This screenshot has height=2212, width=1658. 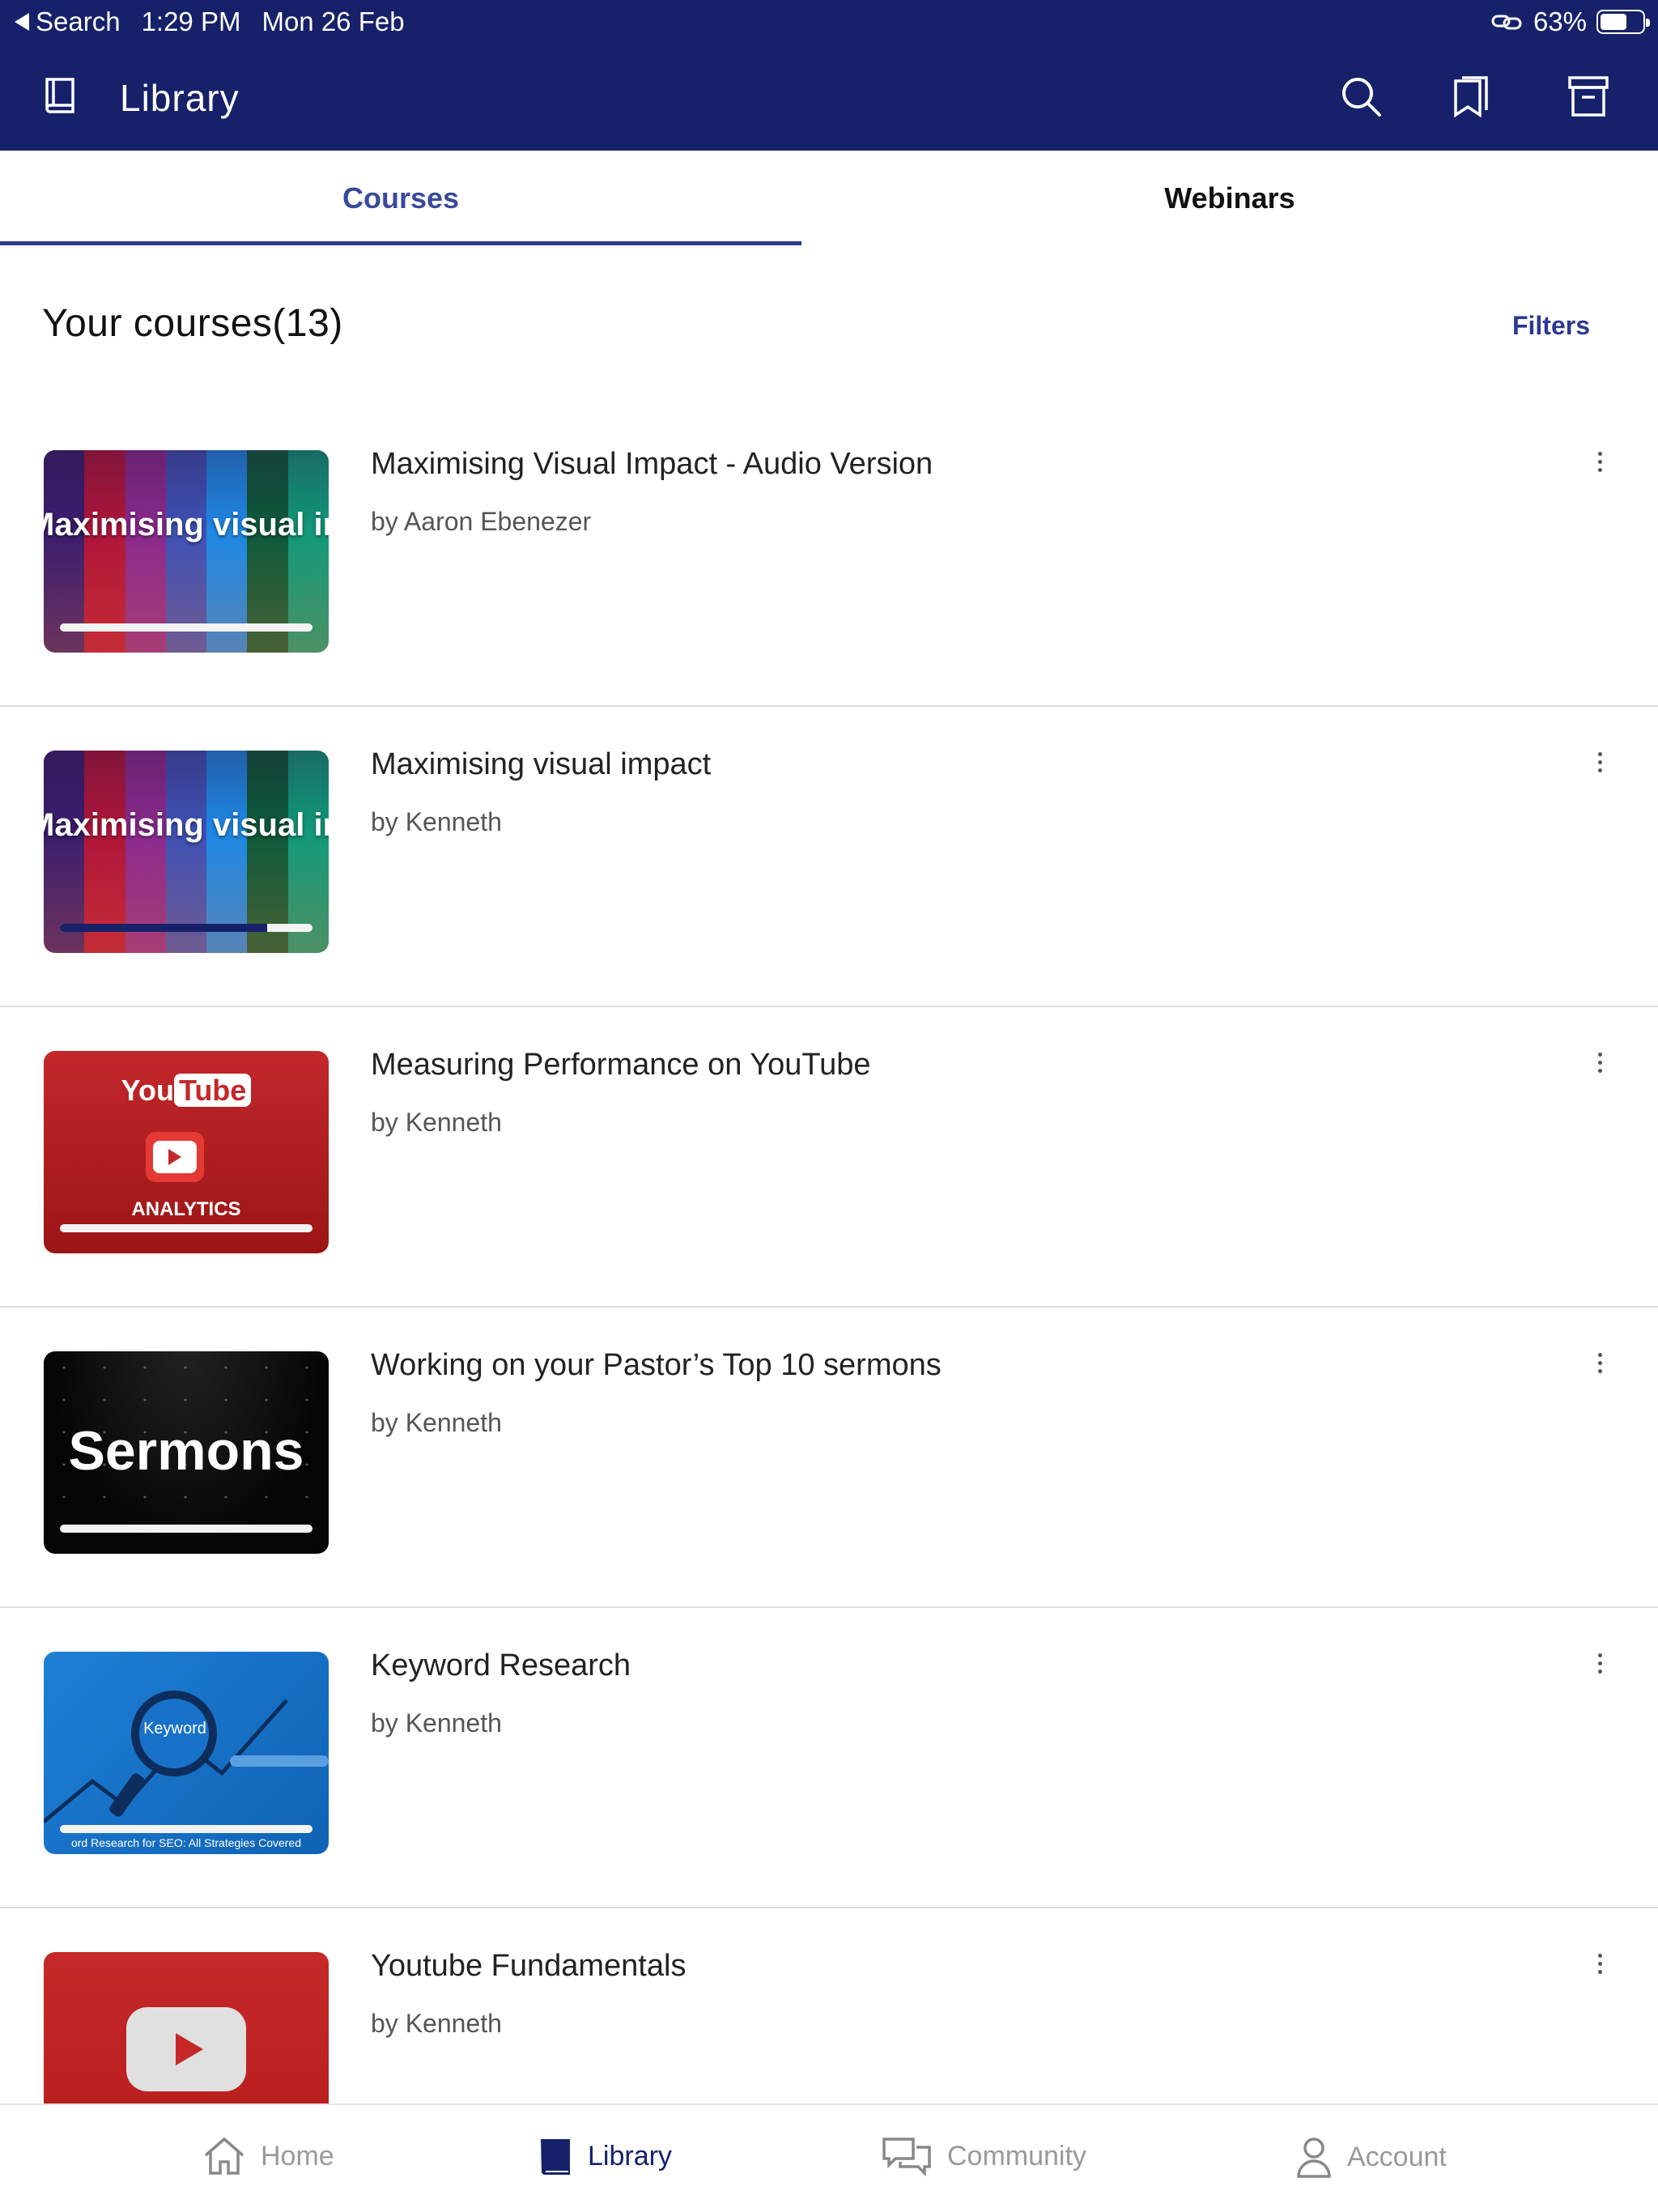 What do you see at coordinates (174, 1729) in the screenshot?
I see `thumbnail-text: Keyword` at bounding box center [174, 1729].